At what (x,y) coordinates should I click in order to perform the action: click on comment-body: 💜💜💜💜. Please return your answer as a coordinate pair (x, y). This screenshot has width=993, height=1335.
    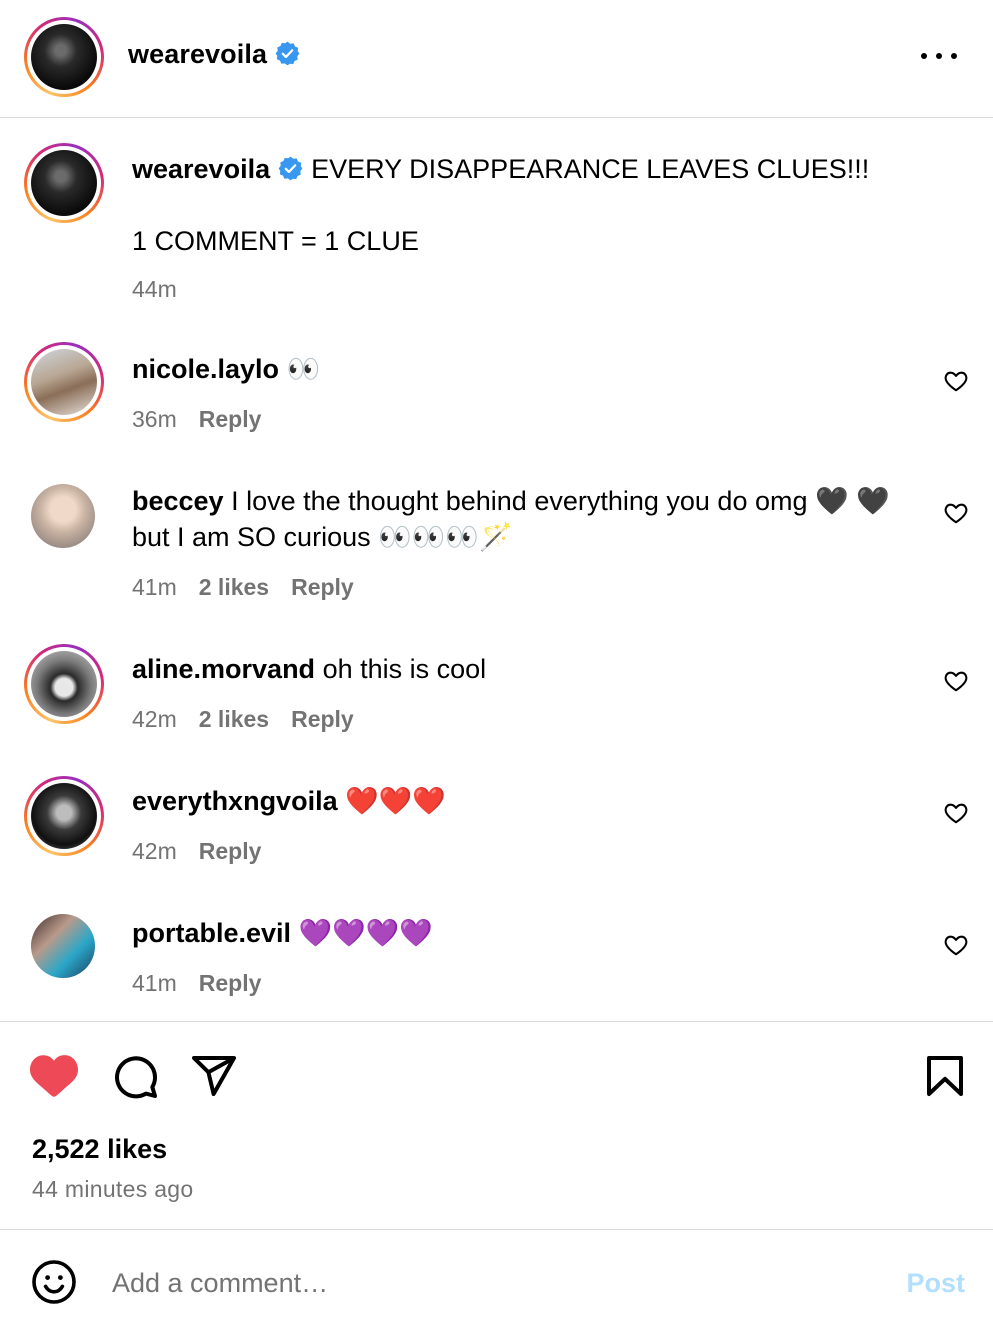
    Looking at the image, I should click on (366, 933).